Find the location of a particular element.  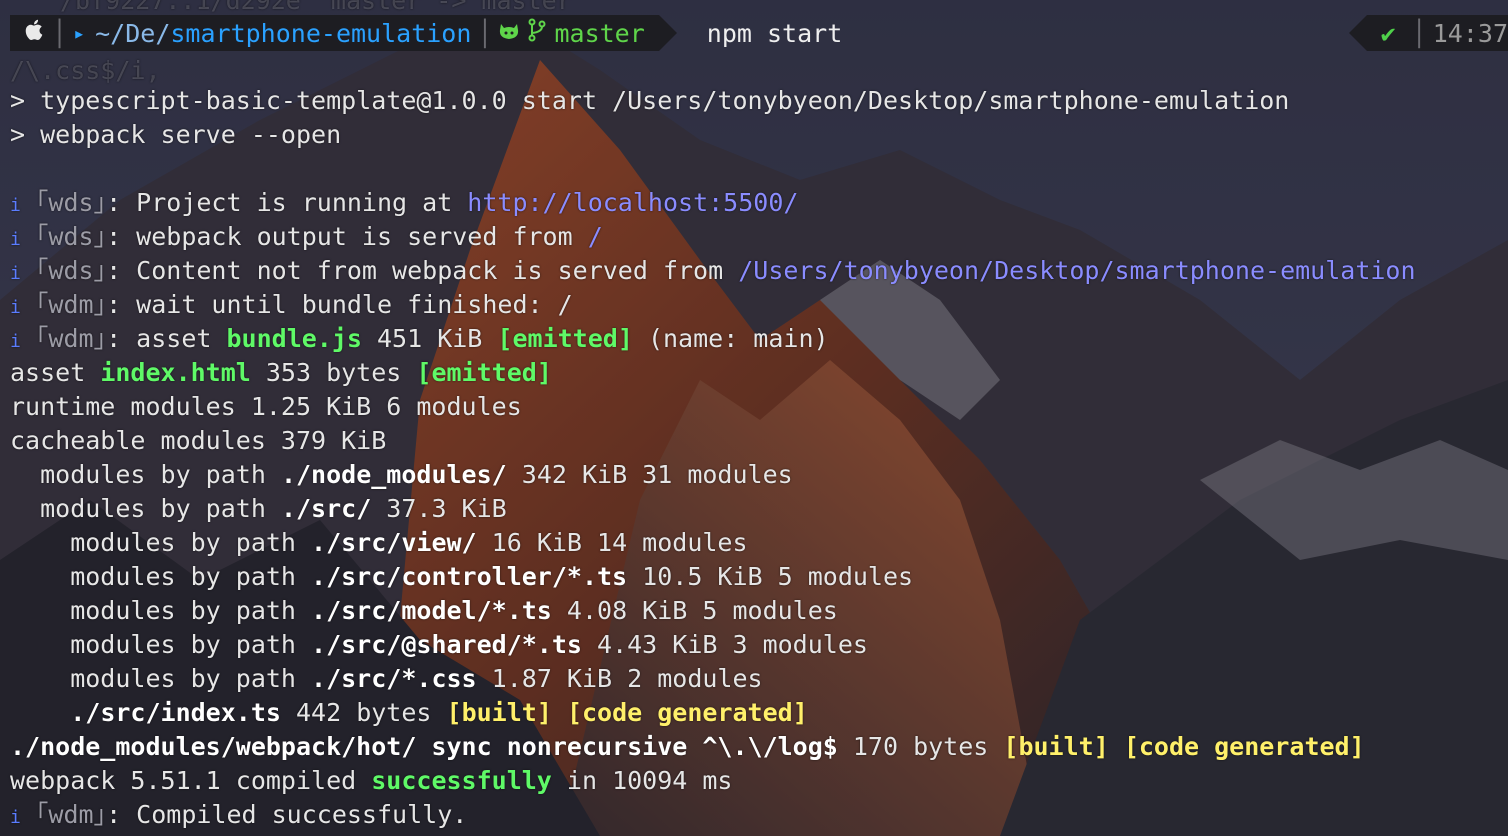

prompt-apple-segment: │ ▸ ~/De/smartphone-emulation │ master is located at coordinates (334, 33).